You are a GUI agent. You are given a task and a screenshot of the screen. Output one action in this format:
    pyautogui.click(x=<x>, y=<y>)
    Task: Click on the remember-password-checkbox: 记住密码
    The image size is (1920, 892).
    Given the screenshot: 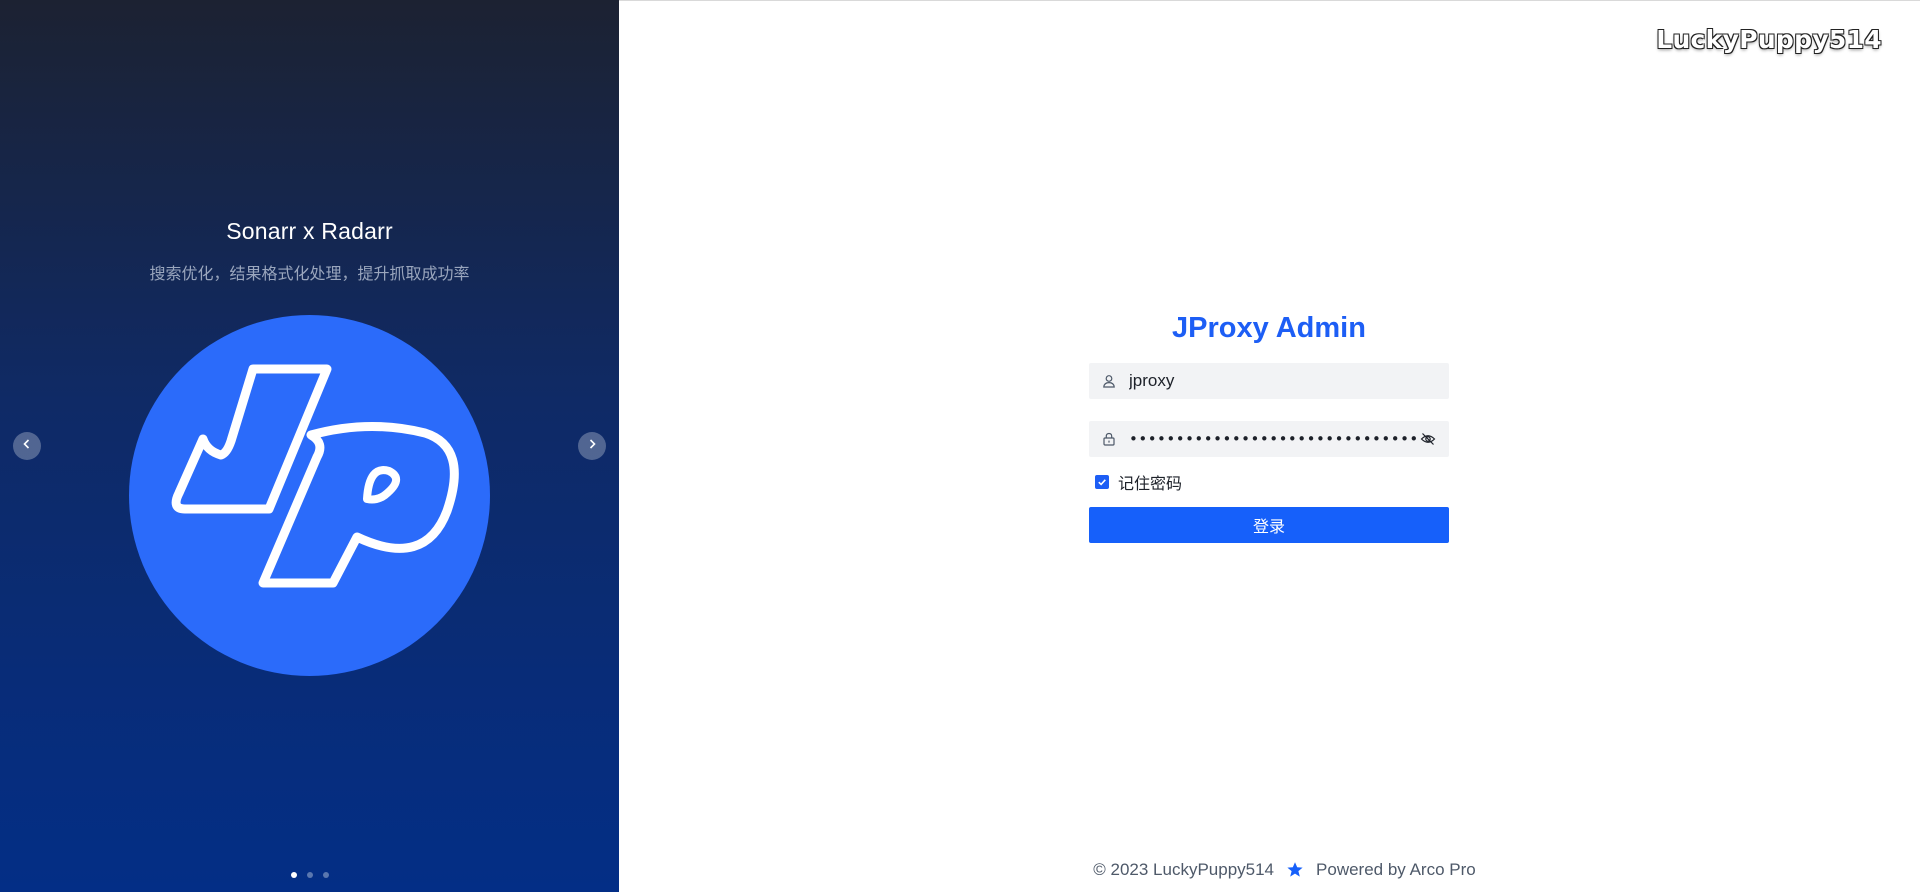 What is the action you would take?
    pyautogui.click(x=1269, y=482)
    